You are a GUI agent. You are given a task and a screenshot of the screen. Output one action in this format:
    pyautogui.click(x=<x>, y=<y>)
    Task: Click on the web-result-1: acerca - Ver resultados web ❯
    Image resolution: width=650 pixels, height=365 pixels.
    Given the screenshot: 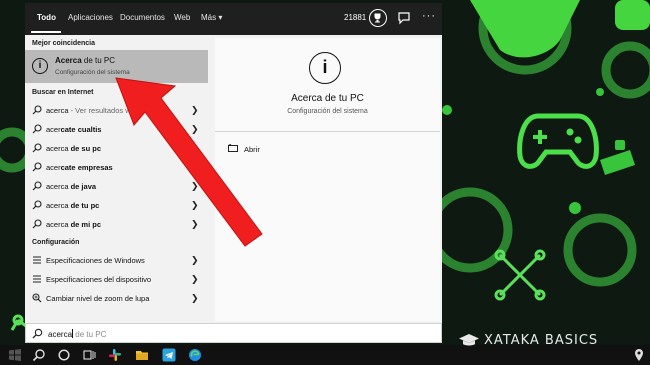 What is the action you would take?
    pyautogui.click(x=116, y=110)
    